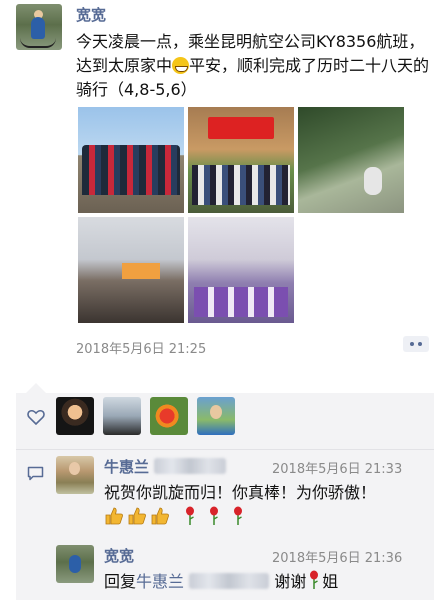  Describe the element at coordinates (241, 302) in the screenshot. I see `airplane-seats` at that location.